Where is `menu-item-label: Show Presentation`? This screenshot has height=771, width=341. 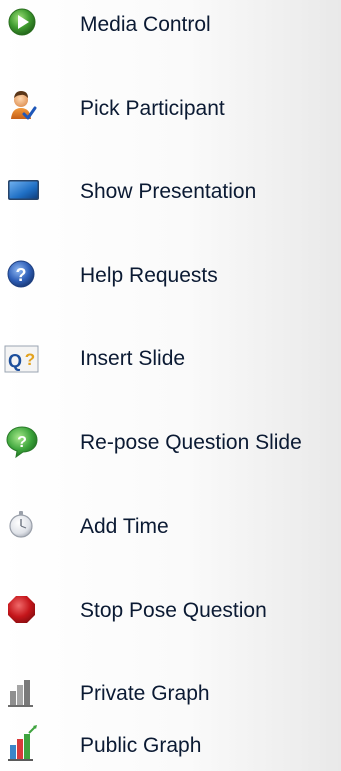 menu-item-label: Show Presentation is located at coordinates (168, 191).